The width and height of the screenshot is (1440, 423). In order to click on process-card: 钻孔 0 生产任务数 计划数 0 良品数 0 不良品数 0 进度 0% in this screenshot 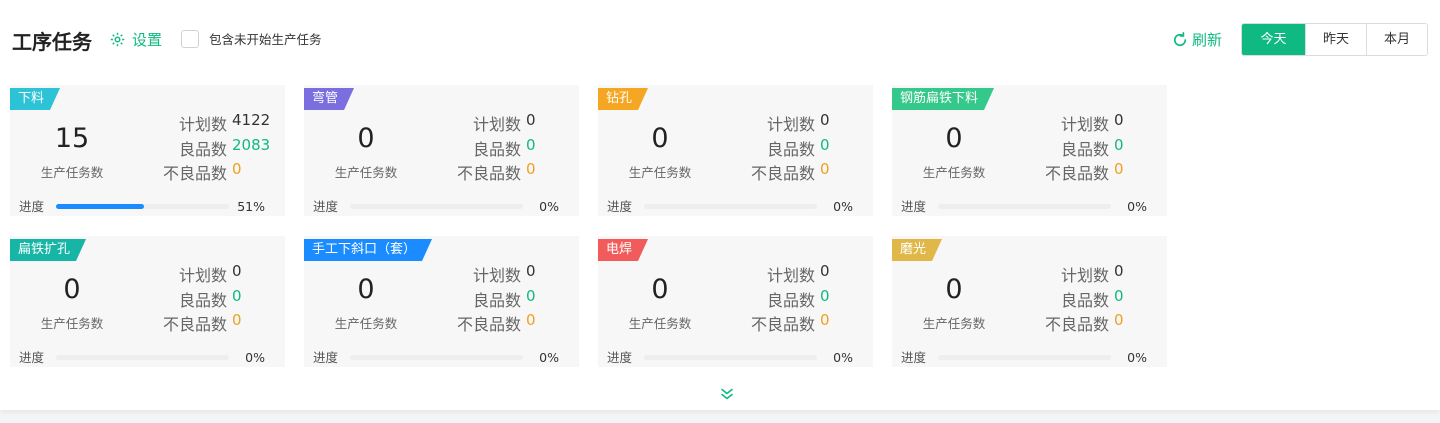, I will do `click(735, 150)`.